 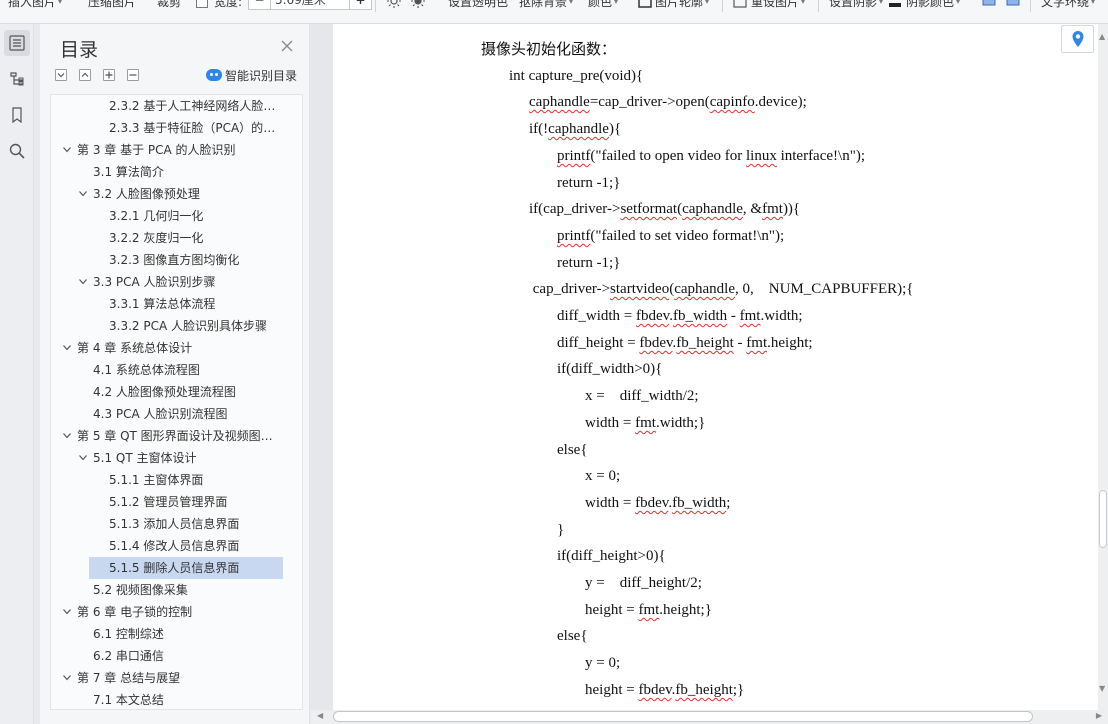 What do you see at coordinates (167, 590) in the screenshot?
I see `toc-item: 5.2 视频图像采集` at bounding box center [167, 590].